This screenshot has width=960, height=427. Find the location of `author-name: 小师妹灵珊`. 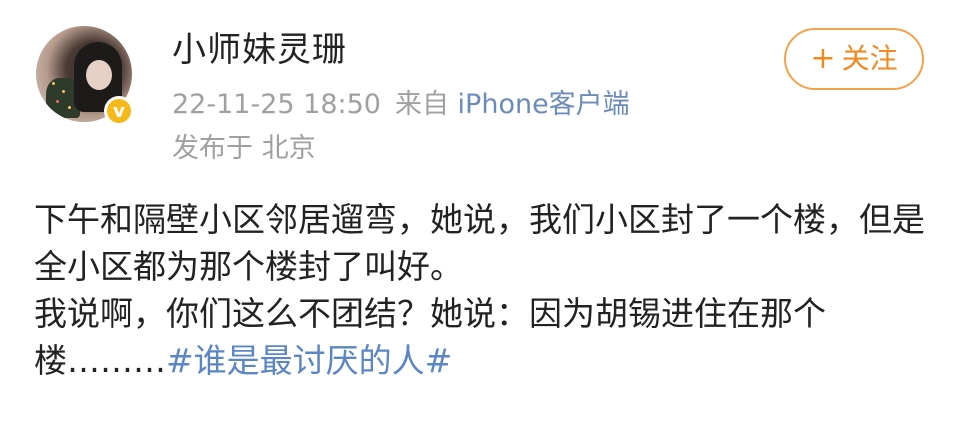

author-name: 小师妹灵珊 is located at coordinates (259, 50).